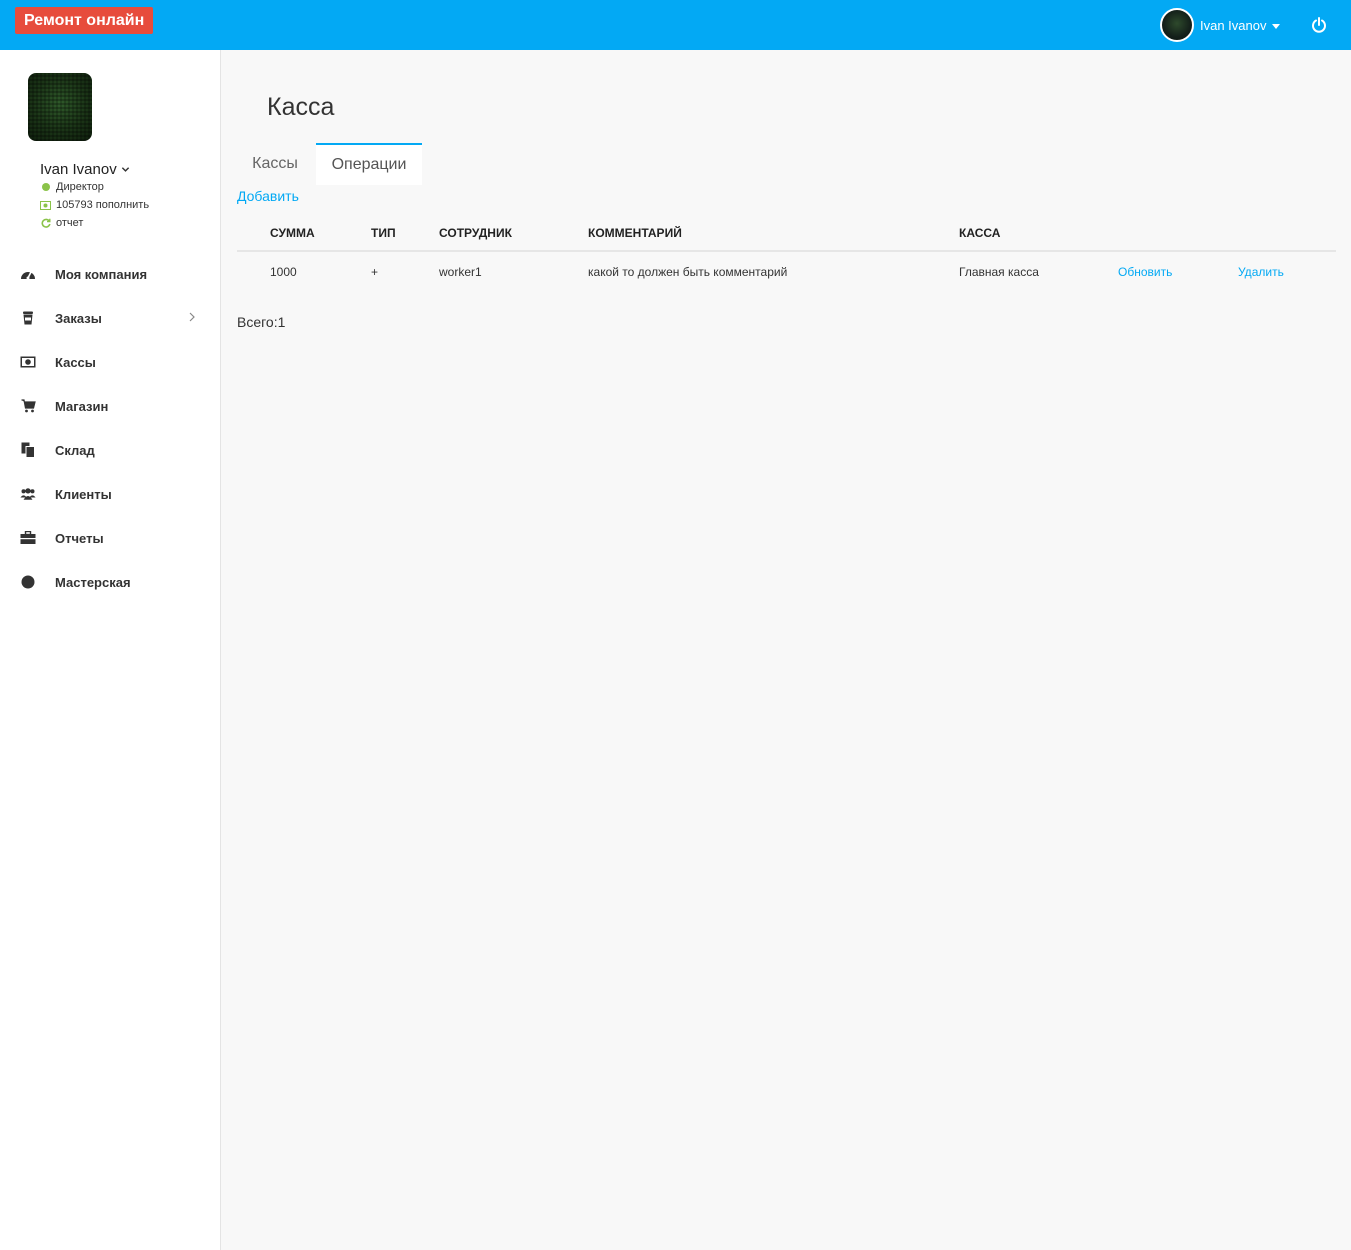 This screenshot has height=1250, width=1351. Describe the element at coordinates (28, 538) in the screenshot. I see `briefcase-icon` at that location.